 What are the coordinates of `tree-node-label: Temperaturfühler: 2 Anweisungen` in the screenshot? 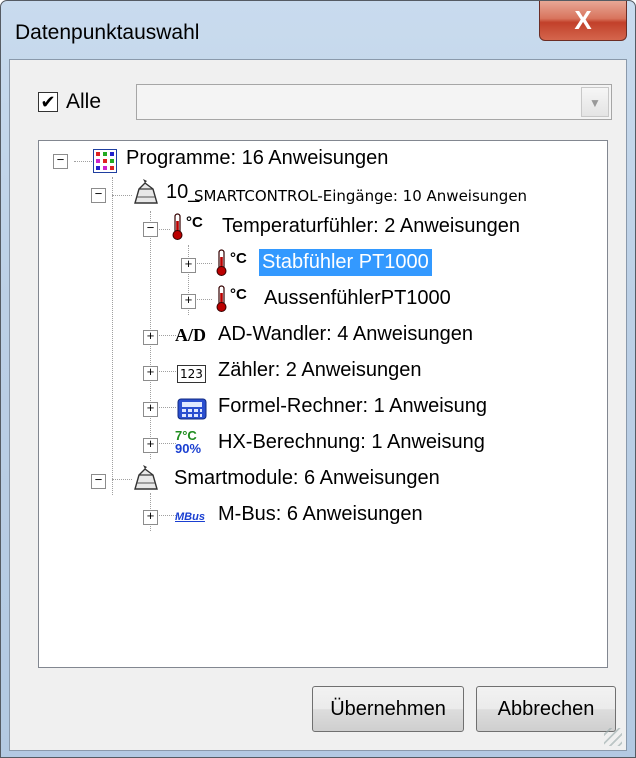 It's located at (371, 226).